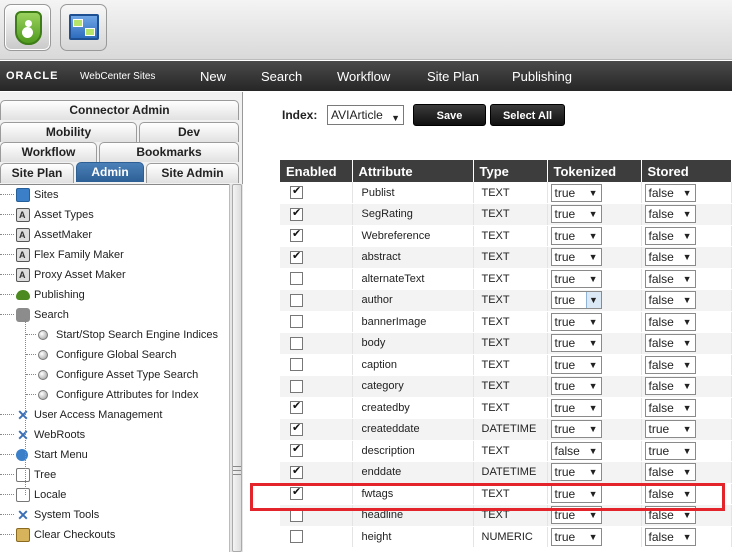  Describe the element at coordinates (114, 475) in the screenshot. I see `tree-item: Tree` at that location.